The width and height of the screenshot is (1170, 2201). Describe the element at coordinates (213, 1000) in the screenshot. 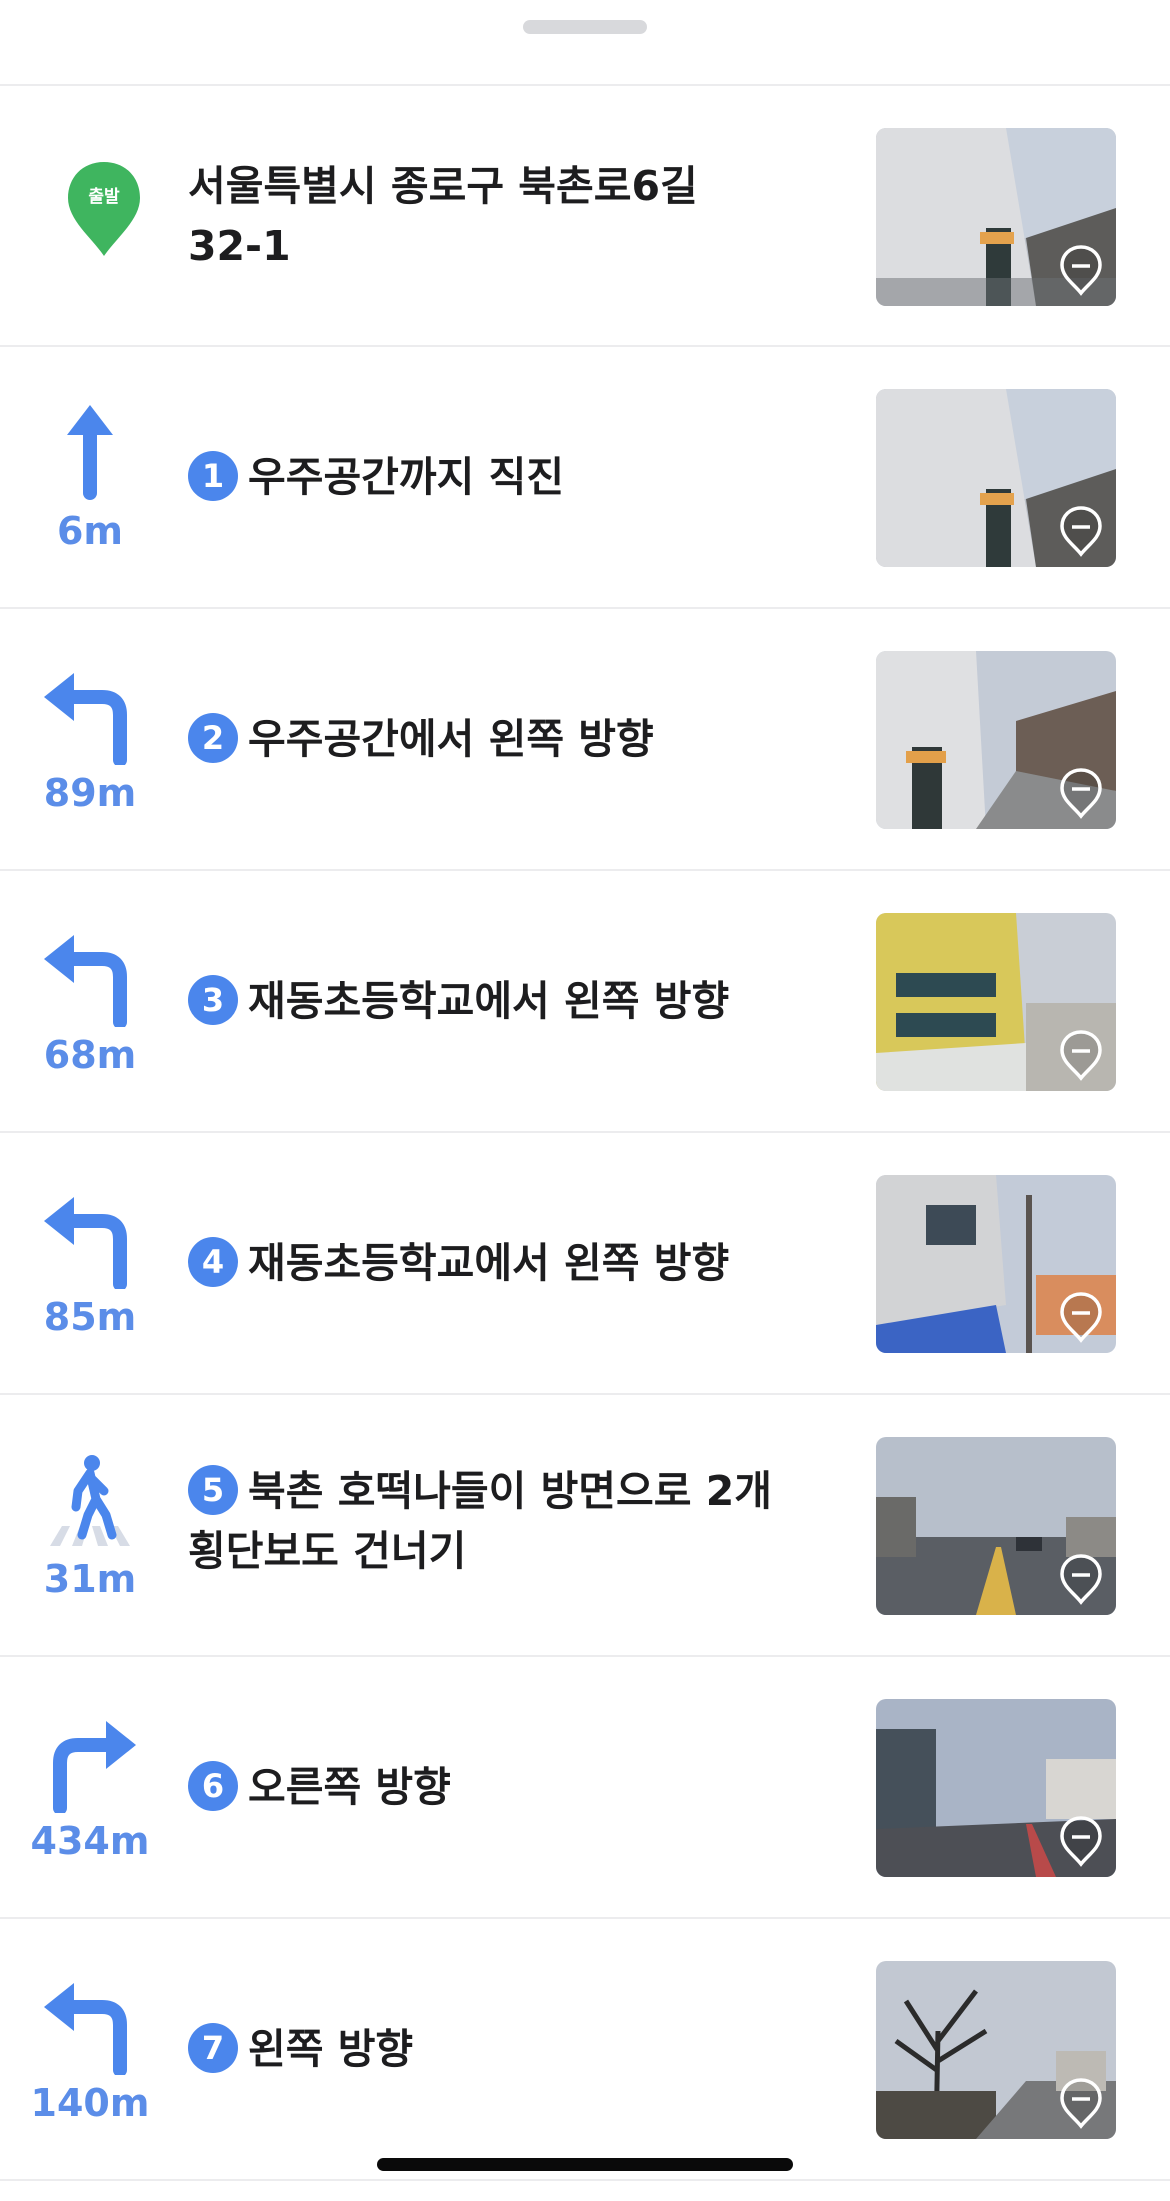

I see `step-number-badge: 3` at that location.